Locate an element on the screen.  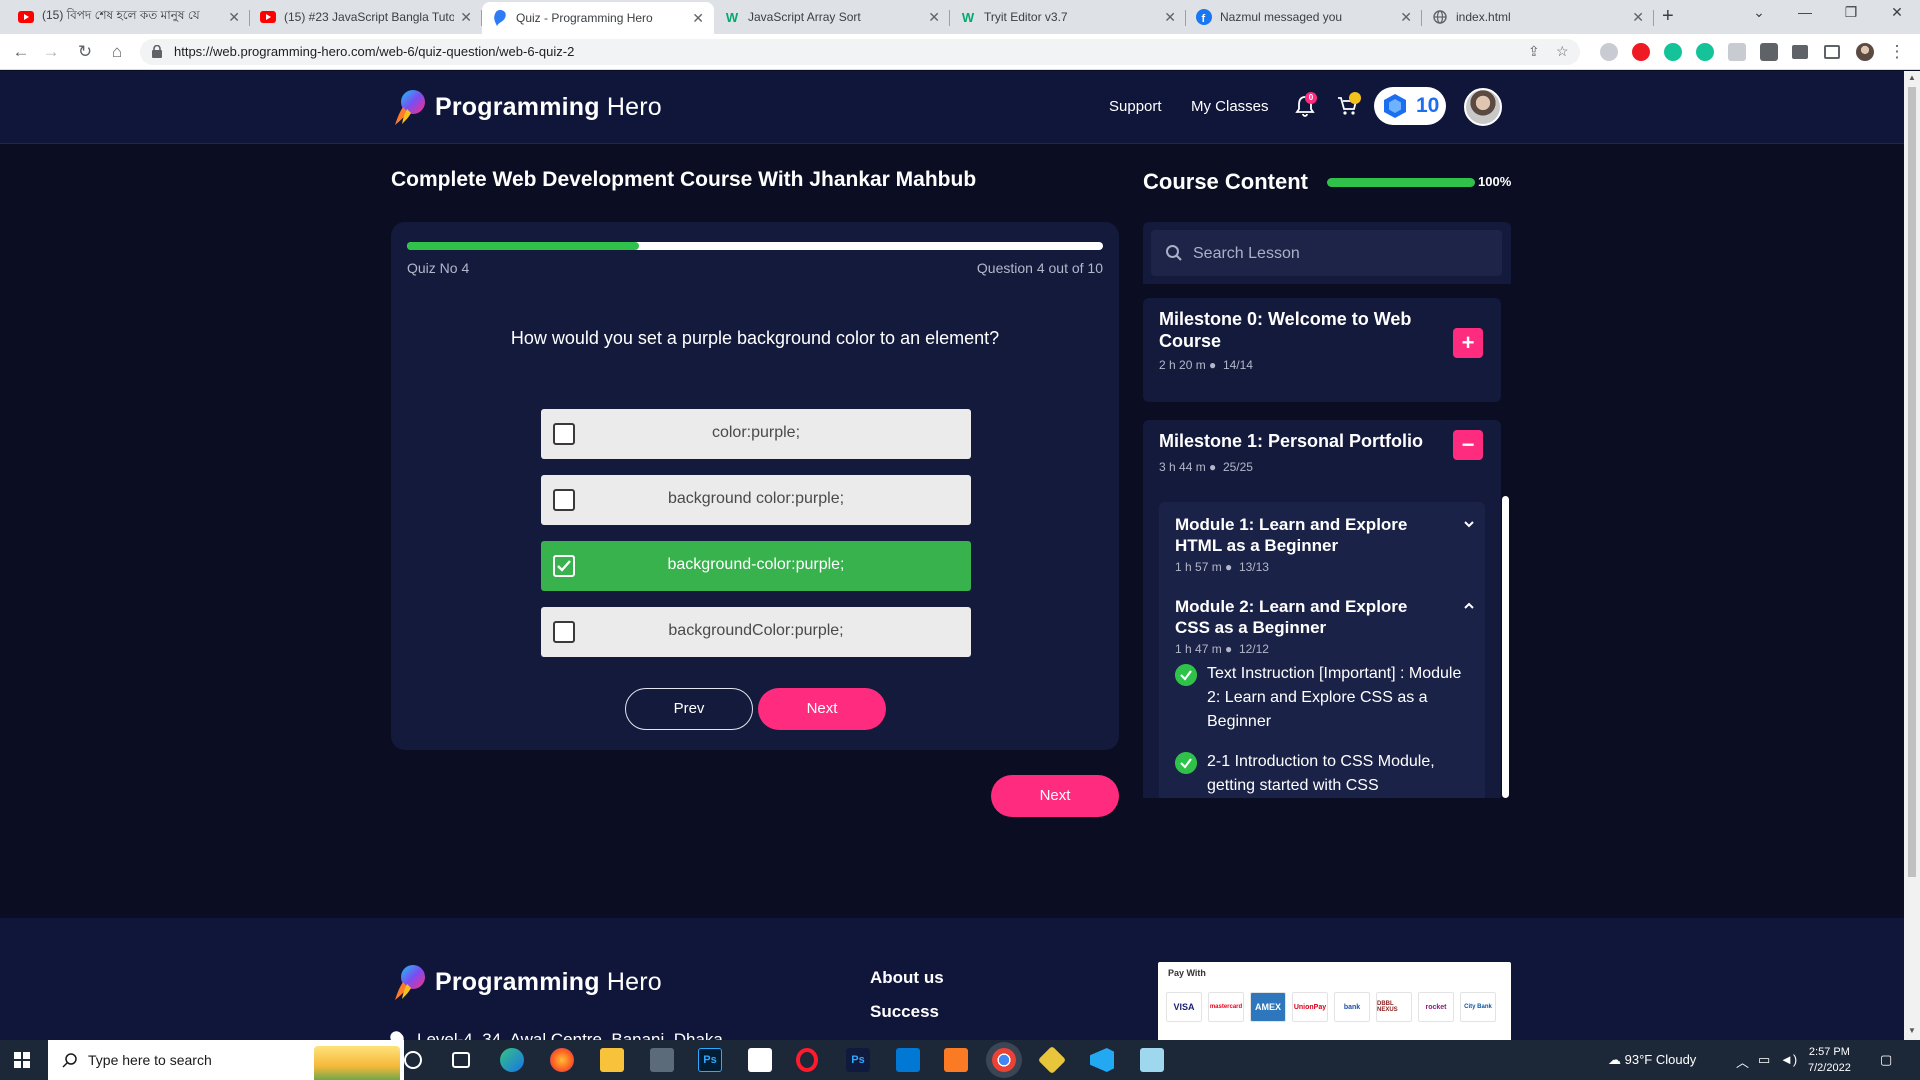
nav-support-link: Support is located at coordinates (1135, 106).